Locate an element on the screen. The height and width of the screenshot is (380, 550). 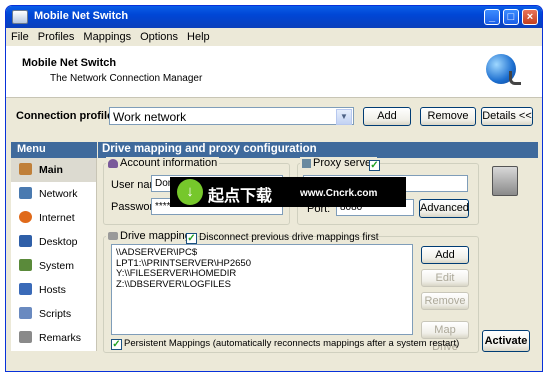
sidebar-item-main: Main is located at coordinates (53, 170).